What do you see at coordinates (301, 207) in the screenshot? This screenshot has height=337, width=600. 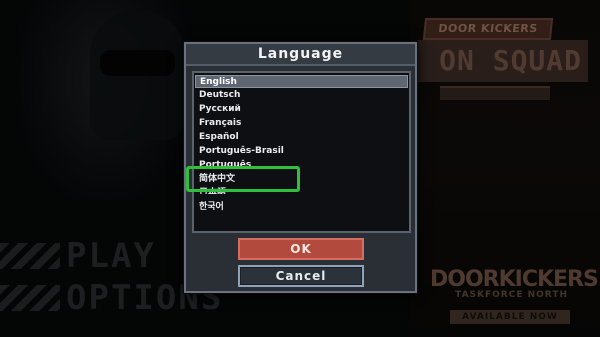 I see `language-item-korean: 한국어` at bounding box center [301, 207].